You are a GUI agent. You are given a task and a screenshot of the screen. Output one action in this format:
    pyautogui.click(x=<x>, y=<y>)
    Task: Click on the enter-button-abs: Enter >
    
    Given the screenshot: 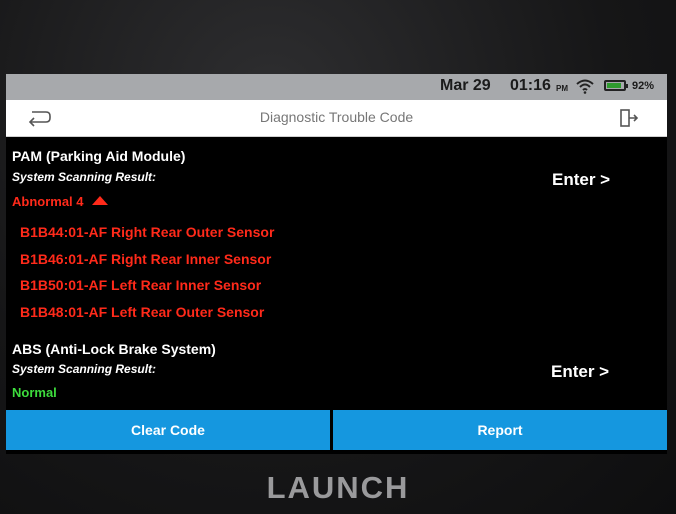 What is the action you would take?
    pyautogui.click(x=580, y=372)
    